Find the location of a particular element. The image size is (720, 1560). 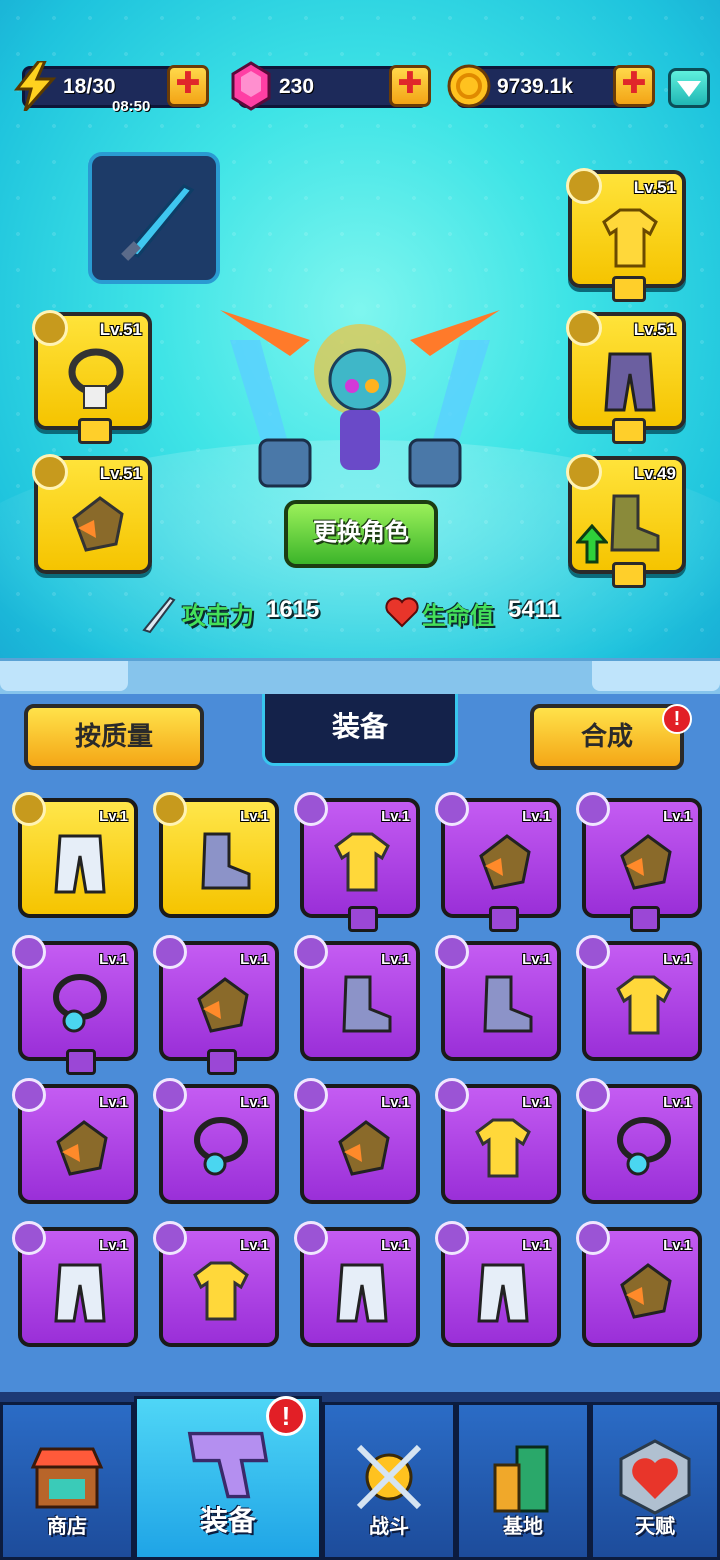

glove-icon is located at coordinates (98, 524).